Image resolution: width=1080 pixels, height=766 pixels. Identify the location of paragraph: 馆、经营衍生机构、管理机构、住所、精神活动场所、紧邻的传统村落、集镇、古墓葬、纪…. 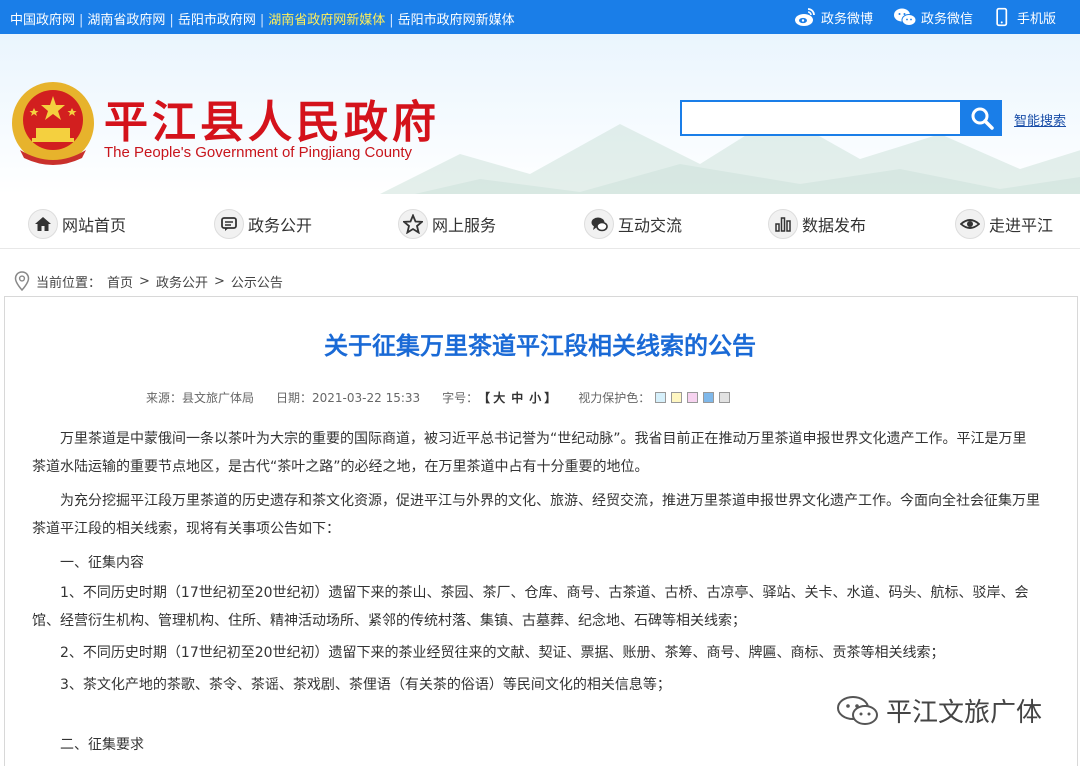
(389, 621).